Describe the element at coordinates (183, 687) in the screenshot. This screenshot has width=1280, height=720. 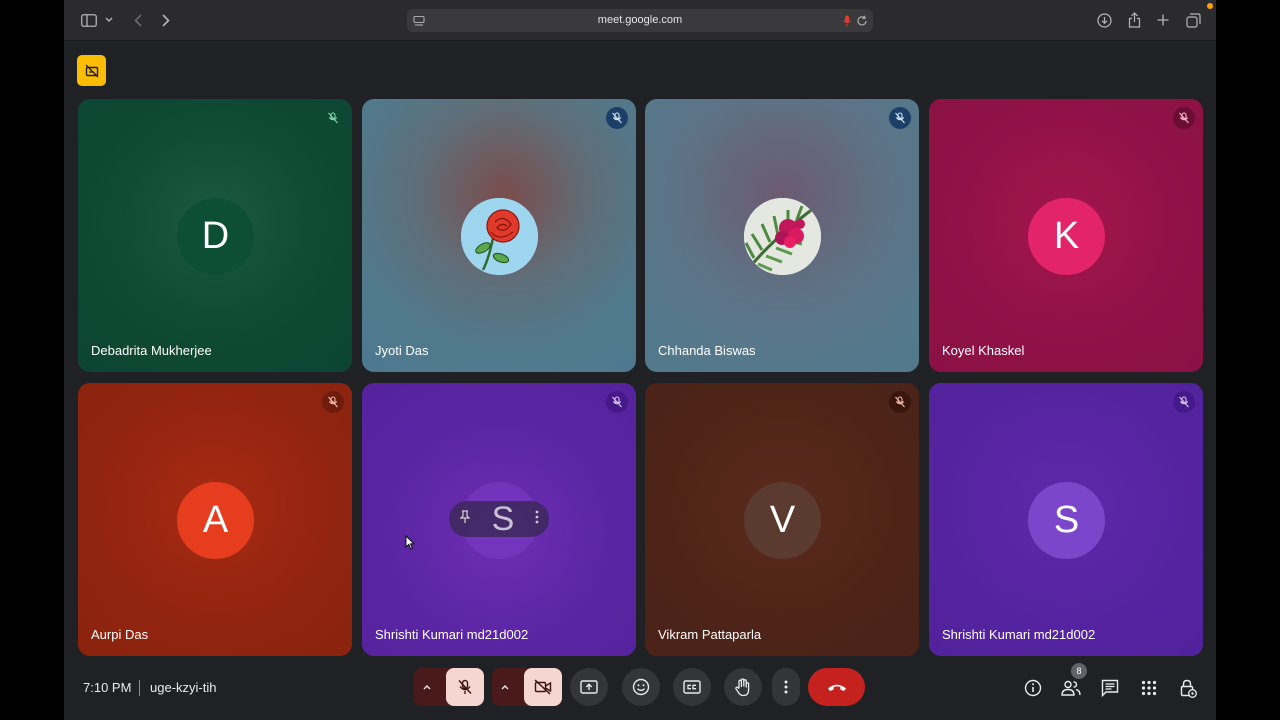
I see `meeting-code: uge-kzyi-tih` at that location.